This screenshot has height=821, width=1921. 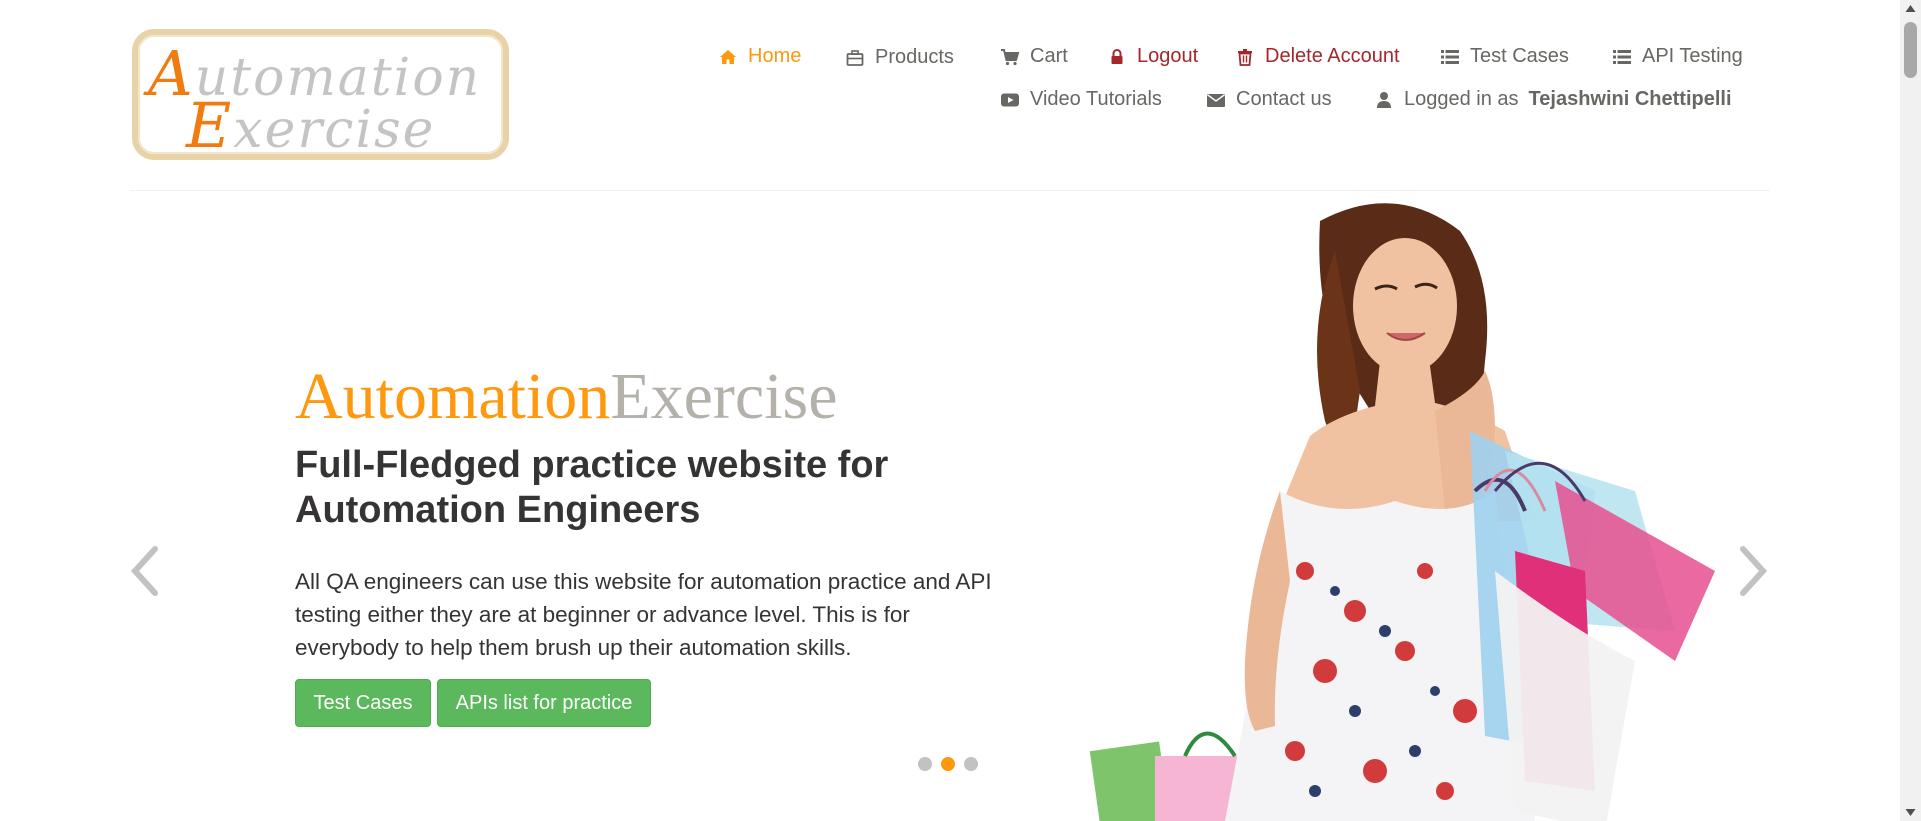 I want to click on user-icon, so click(x=1384, y=100).